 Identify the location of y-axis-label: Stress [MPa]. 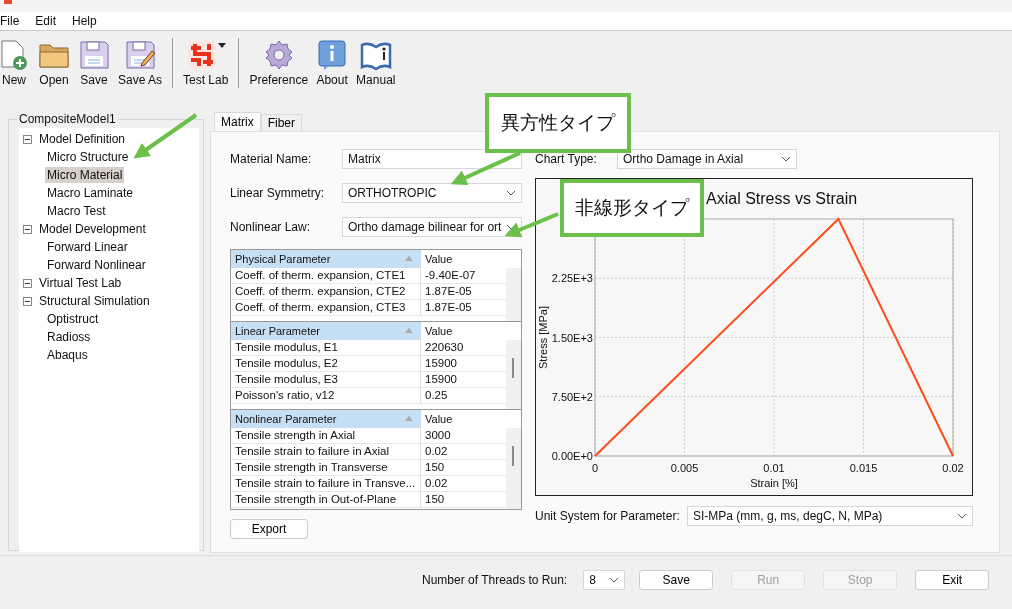
(543, 337).